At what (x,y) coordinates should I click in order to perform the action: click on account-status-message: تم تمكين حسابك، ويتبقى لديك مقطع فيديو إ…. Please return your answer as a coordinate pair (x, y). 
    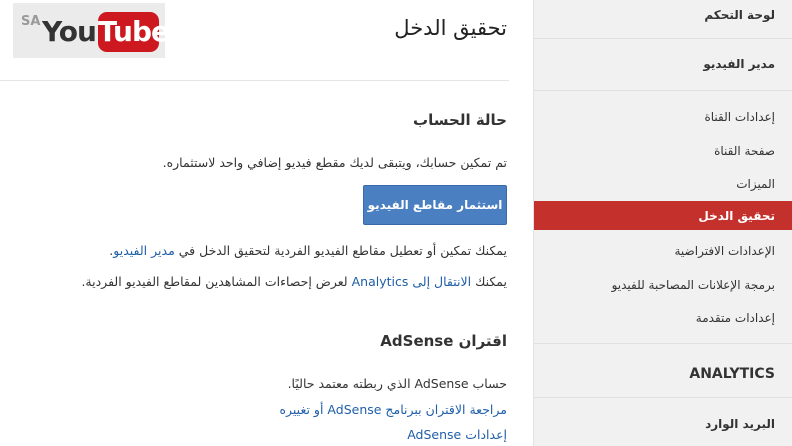
    Looking at the image, I should click on (334, 162).